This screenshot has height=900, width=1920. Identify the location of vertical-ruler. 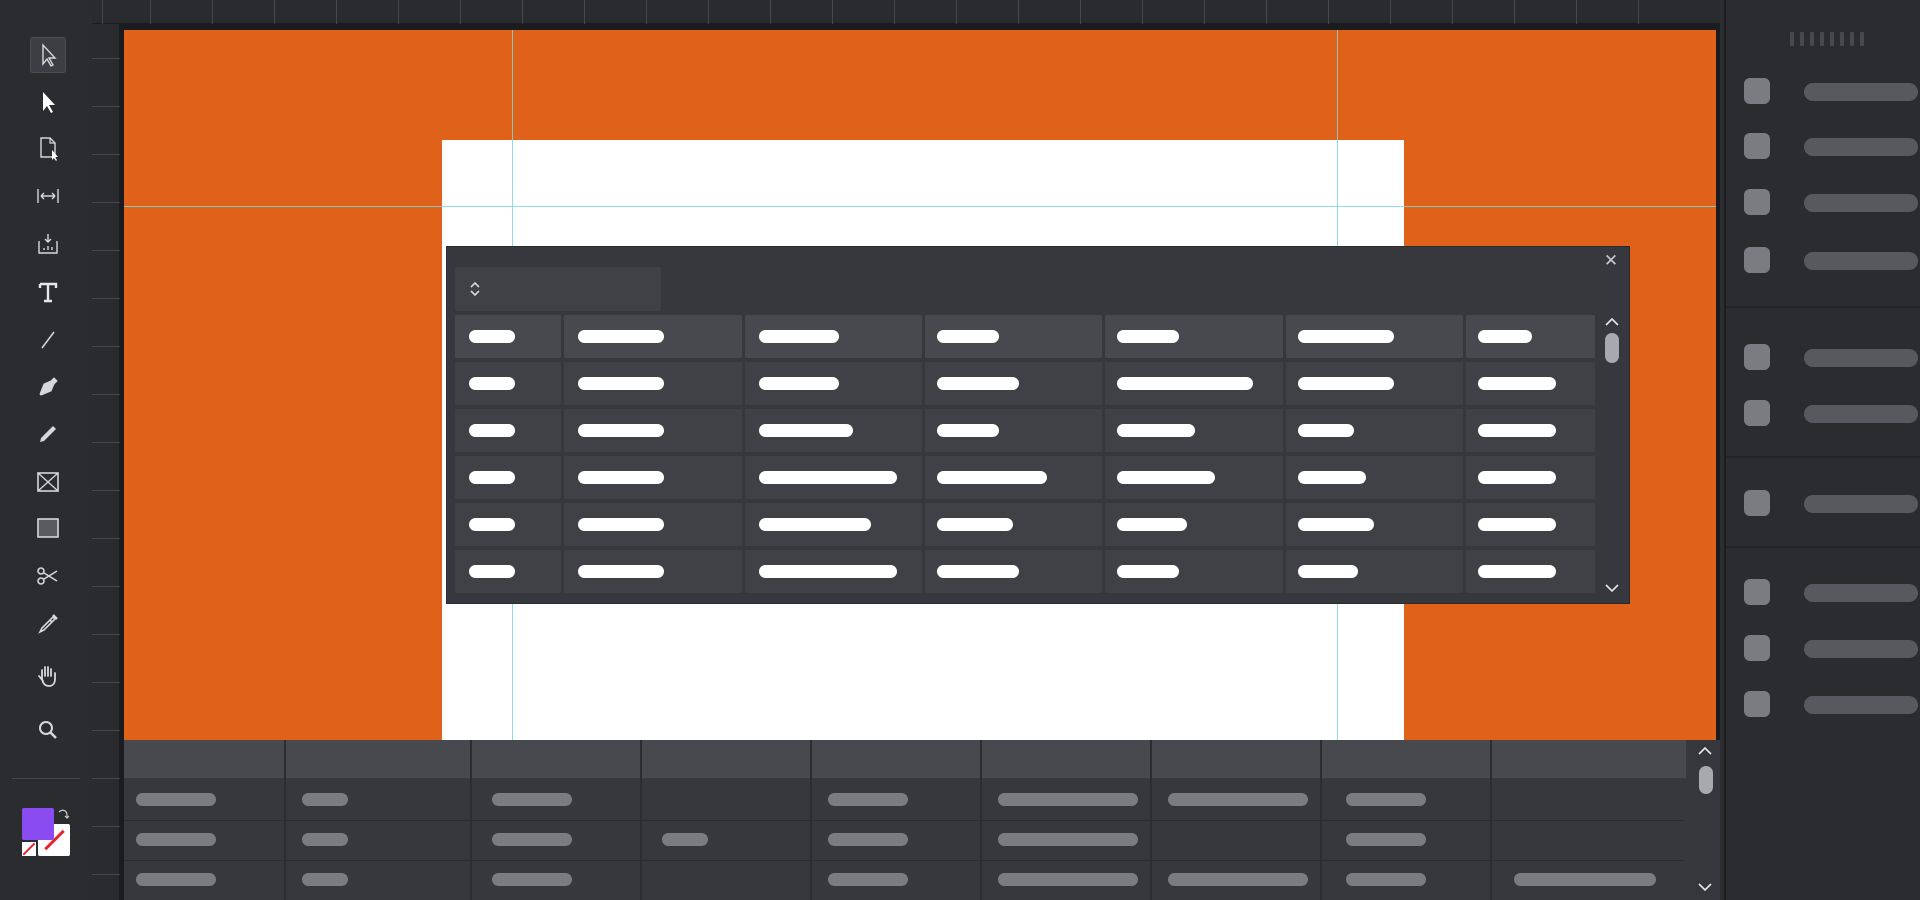
(106, 462).